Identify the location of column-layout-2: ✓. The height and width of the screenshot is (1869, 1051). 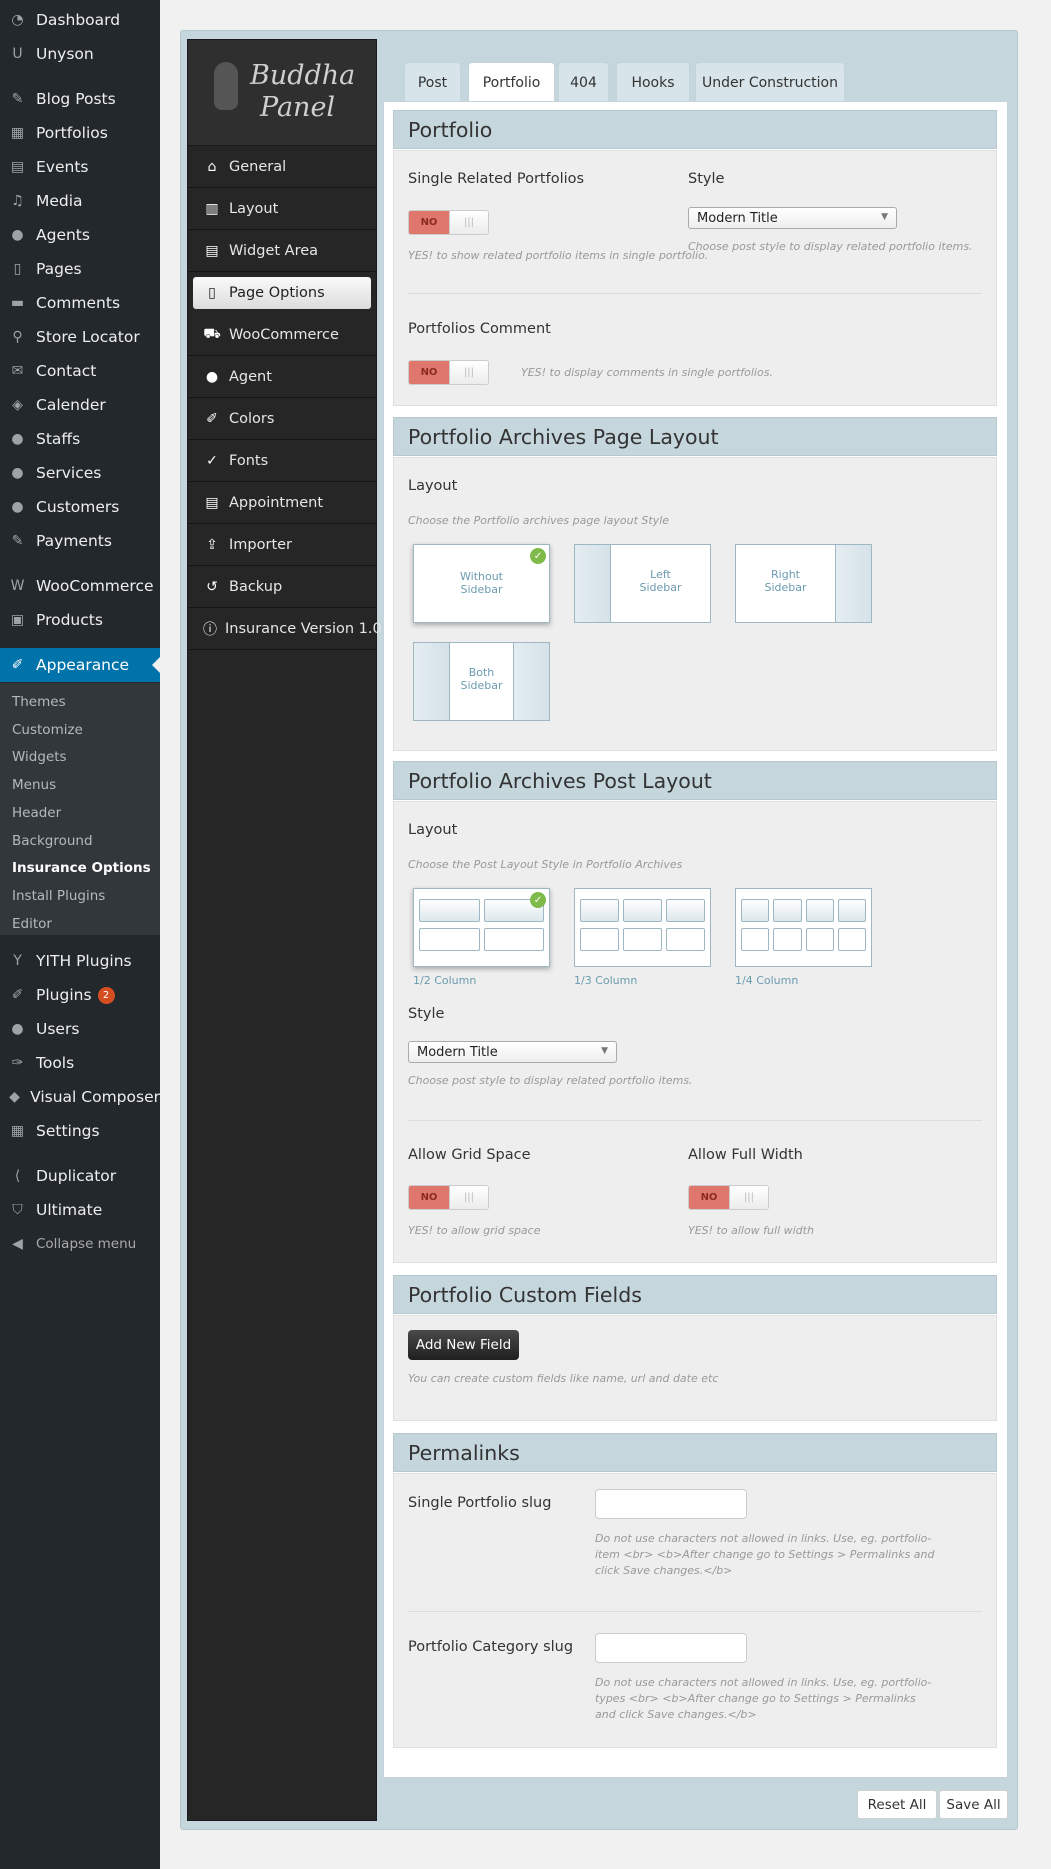
(481, 927).